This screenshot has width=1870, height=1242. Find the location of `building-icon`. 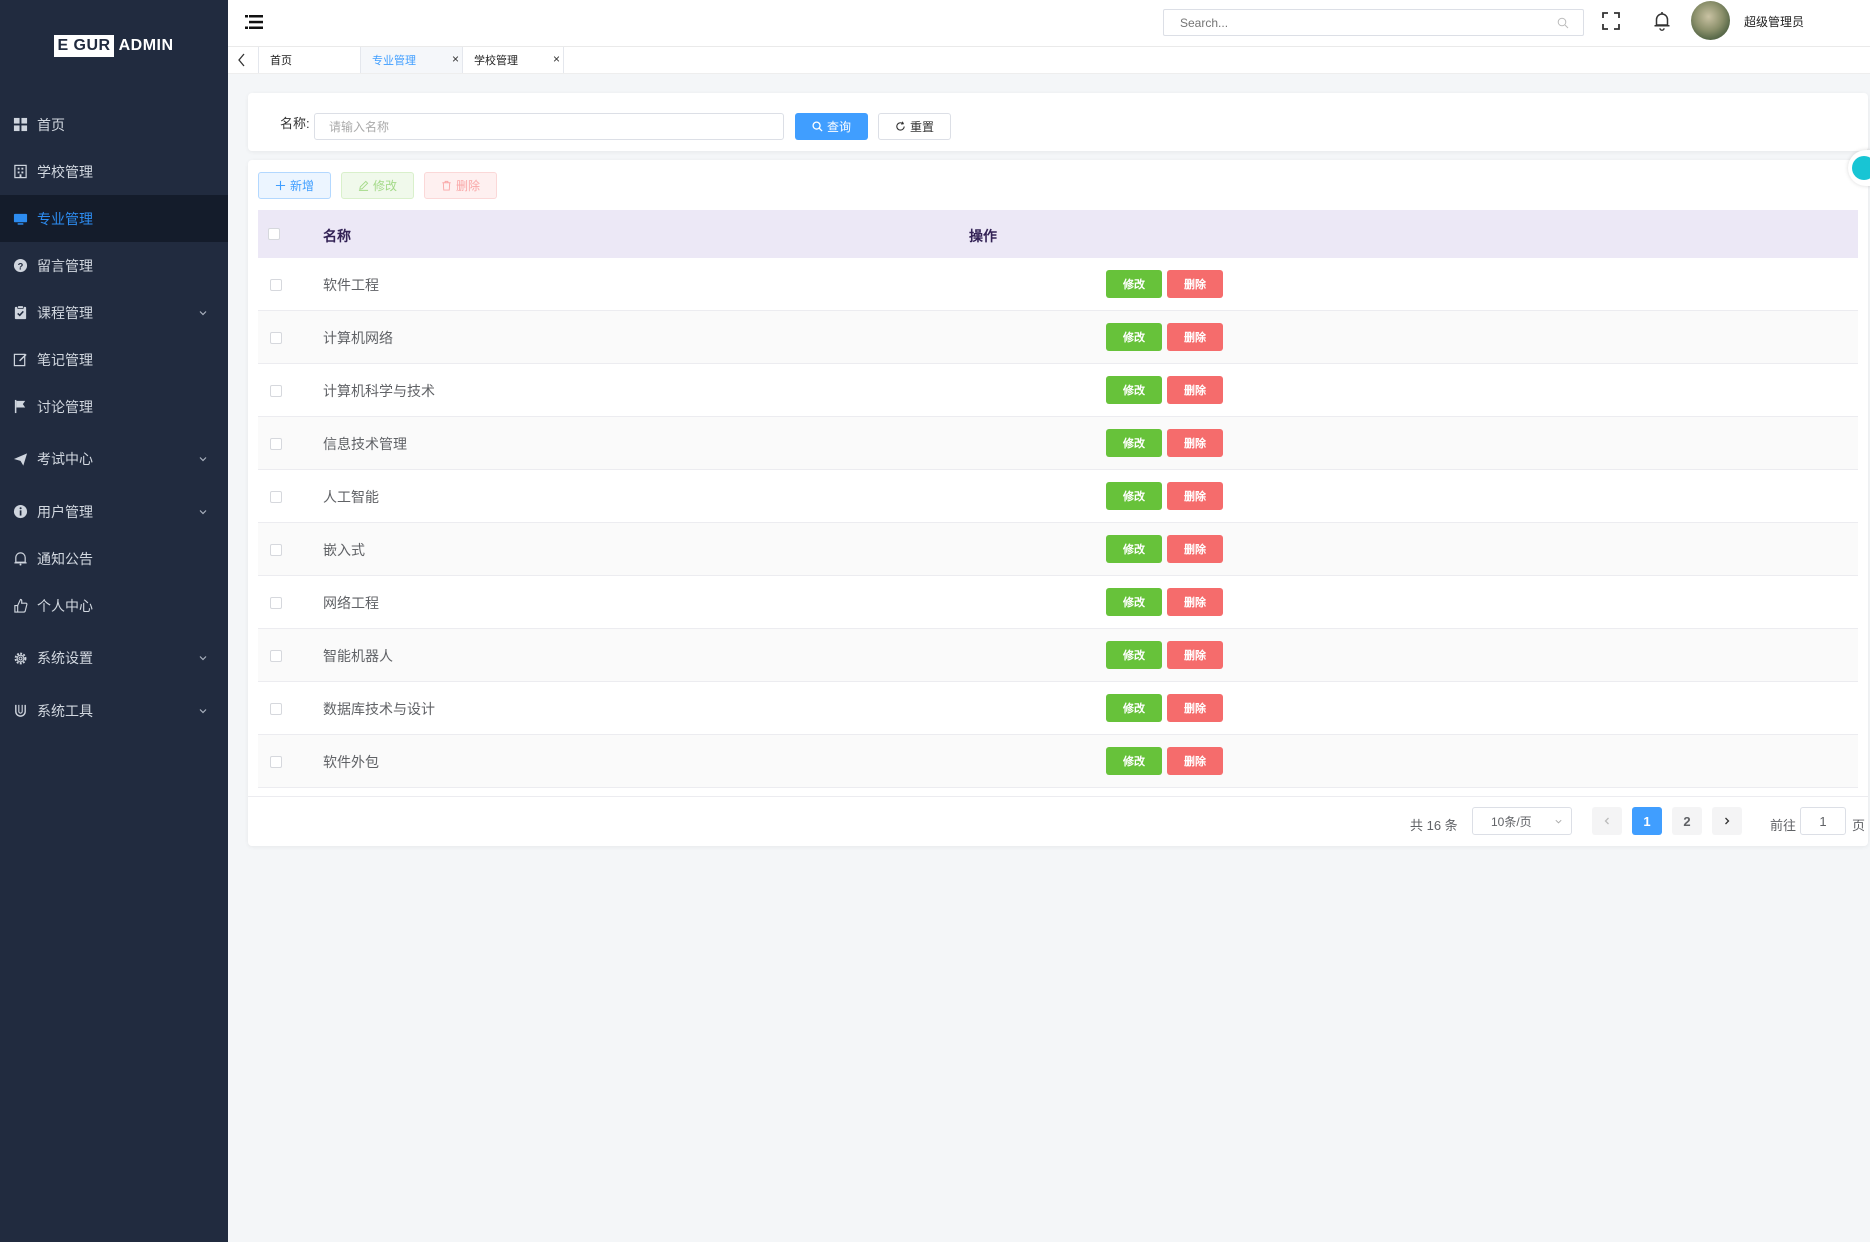

building-icon is located at coordinates (20, 172).